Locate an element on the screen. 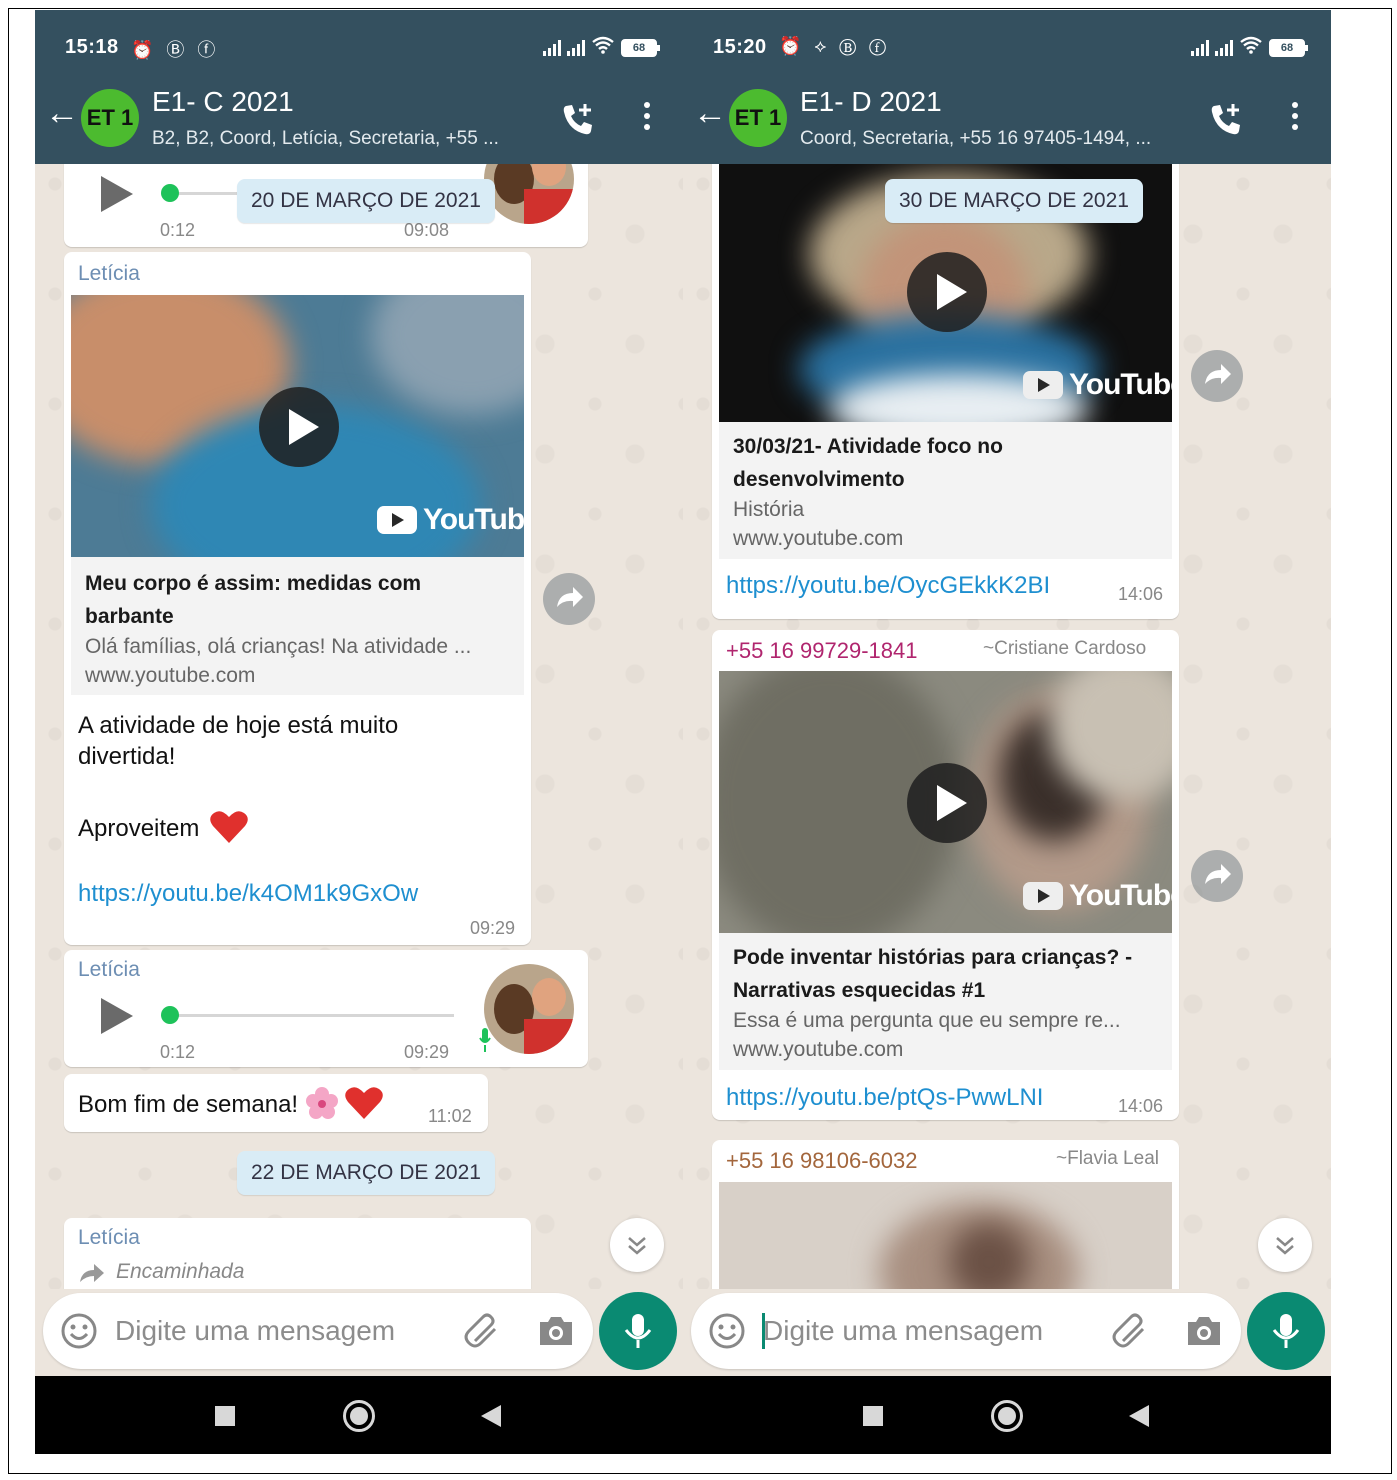 This screenshot has height=1480, width=1397. date-separator: 30 DE MARÇO DE 2021 is located at coordinates (1014, 201).